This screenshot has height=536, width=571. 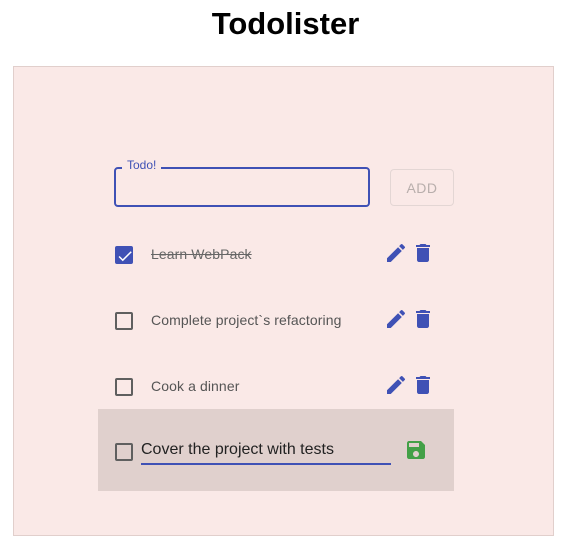 What do you see at coordinates (422, 187) in the screenshot?
I see `add-button: ADD` at bounding box center [422, 187].